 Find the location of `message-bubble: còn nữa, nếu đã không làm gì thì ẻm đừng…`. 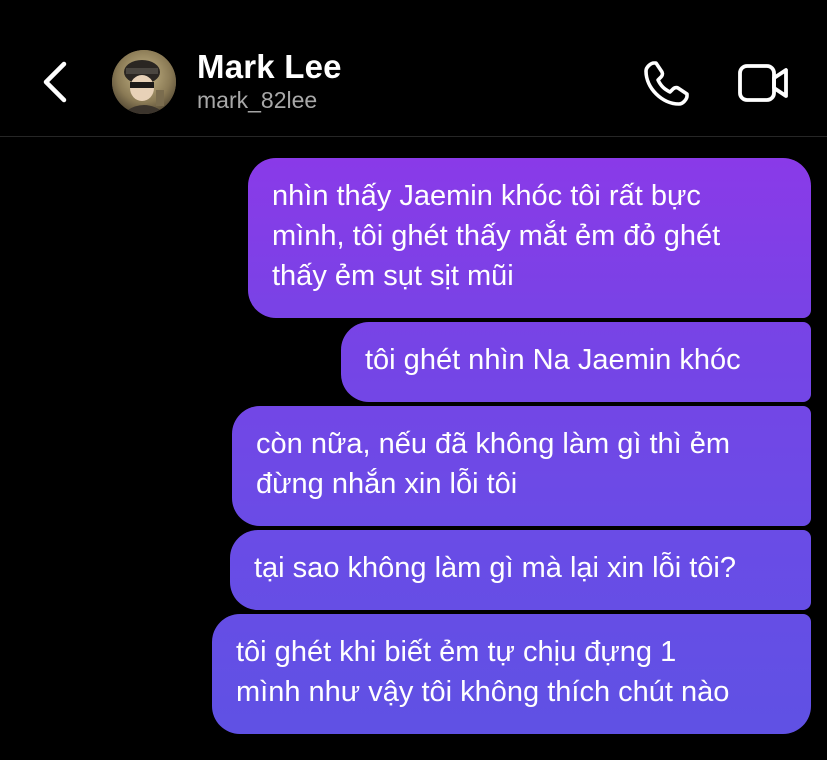

message-bubble: còn nữa, nếu đã không làm gì thì ẻm đừng… is located at coordinates (521, 466).